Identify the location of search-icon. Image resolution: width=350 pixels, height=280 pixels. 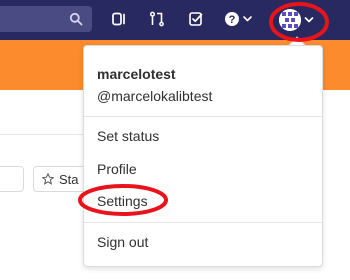
(76, 19).